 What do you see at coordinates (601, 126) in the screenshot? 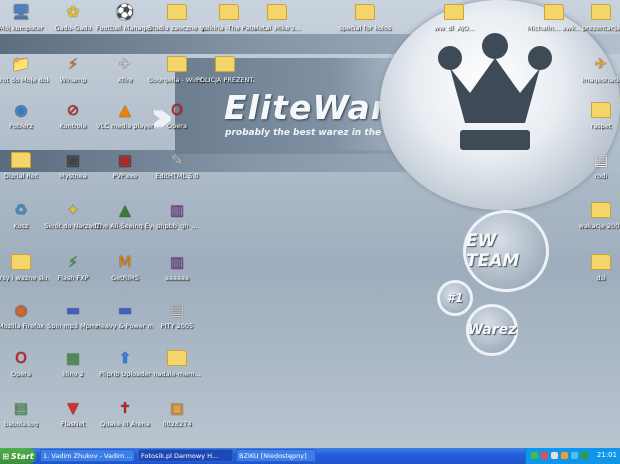
I see `desktop-icon-label: raspet` at bounding box center [601, 126].